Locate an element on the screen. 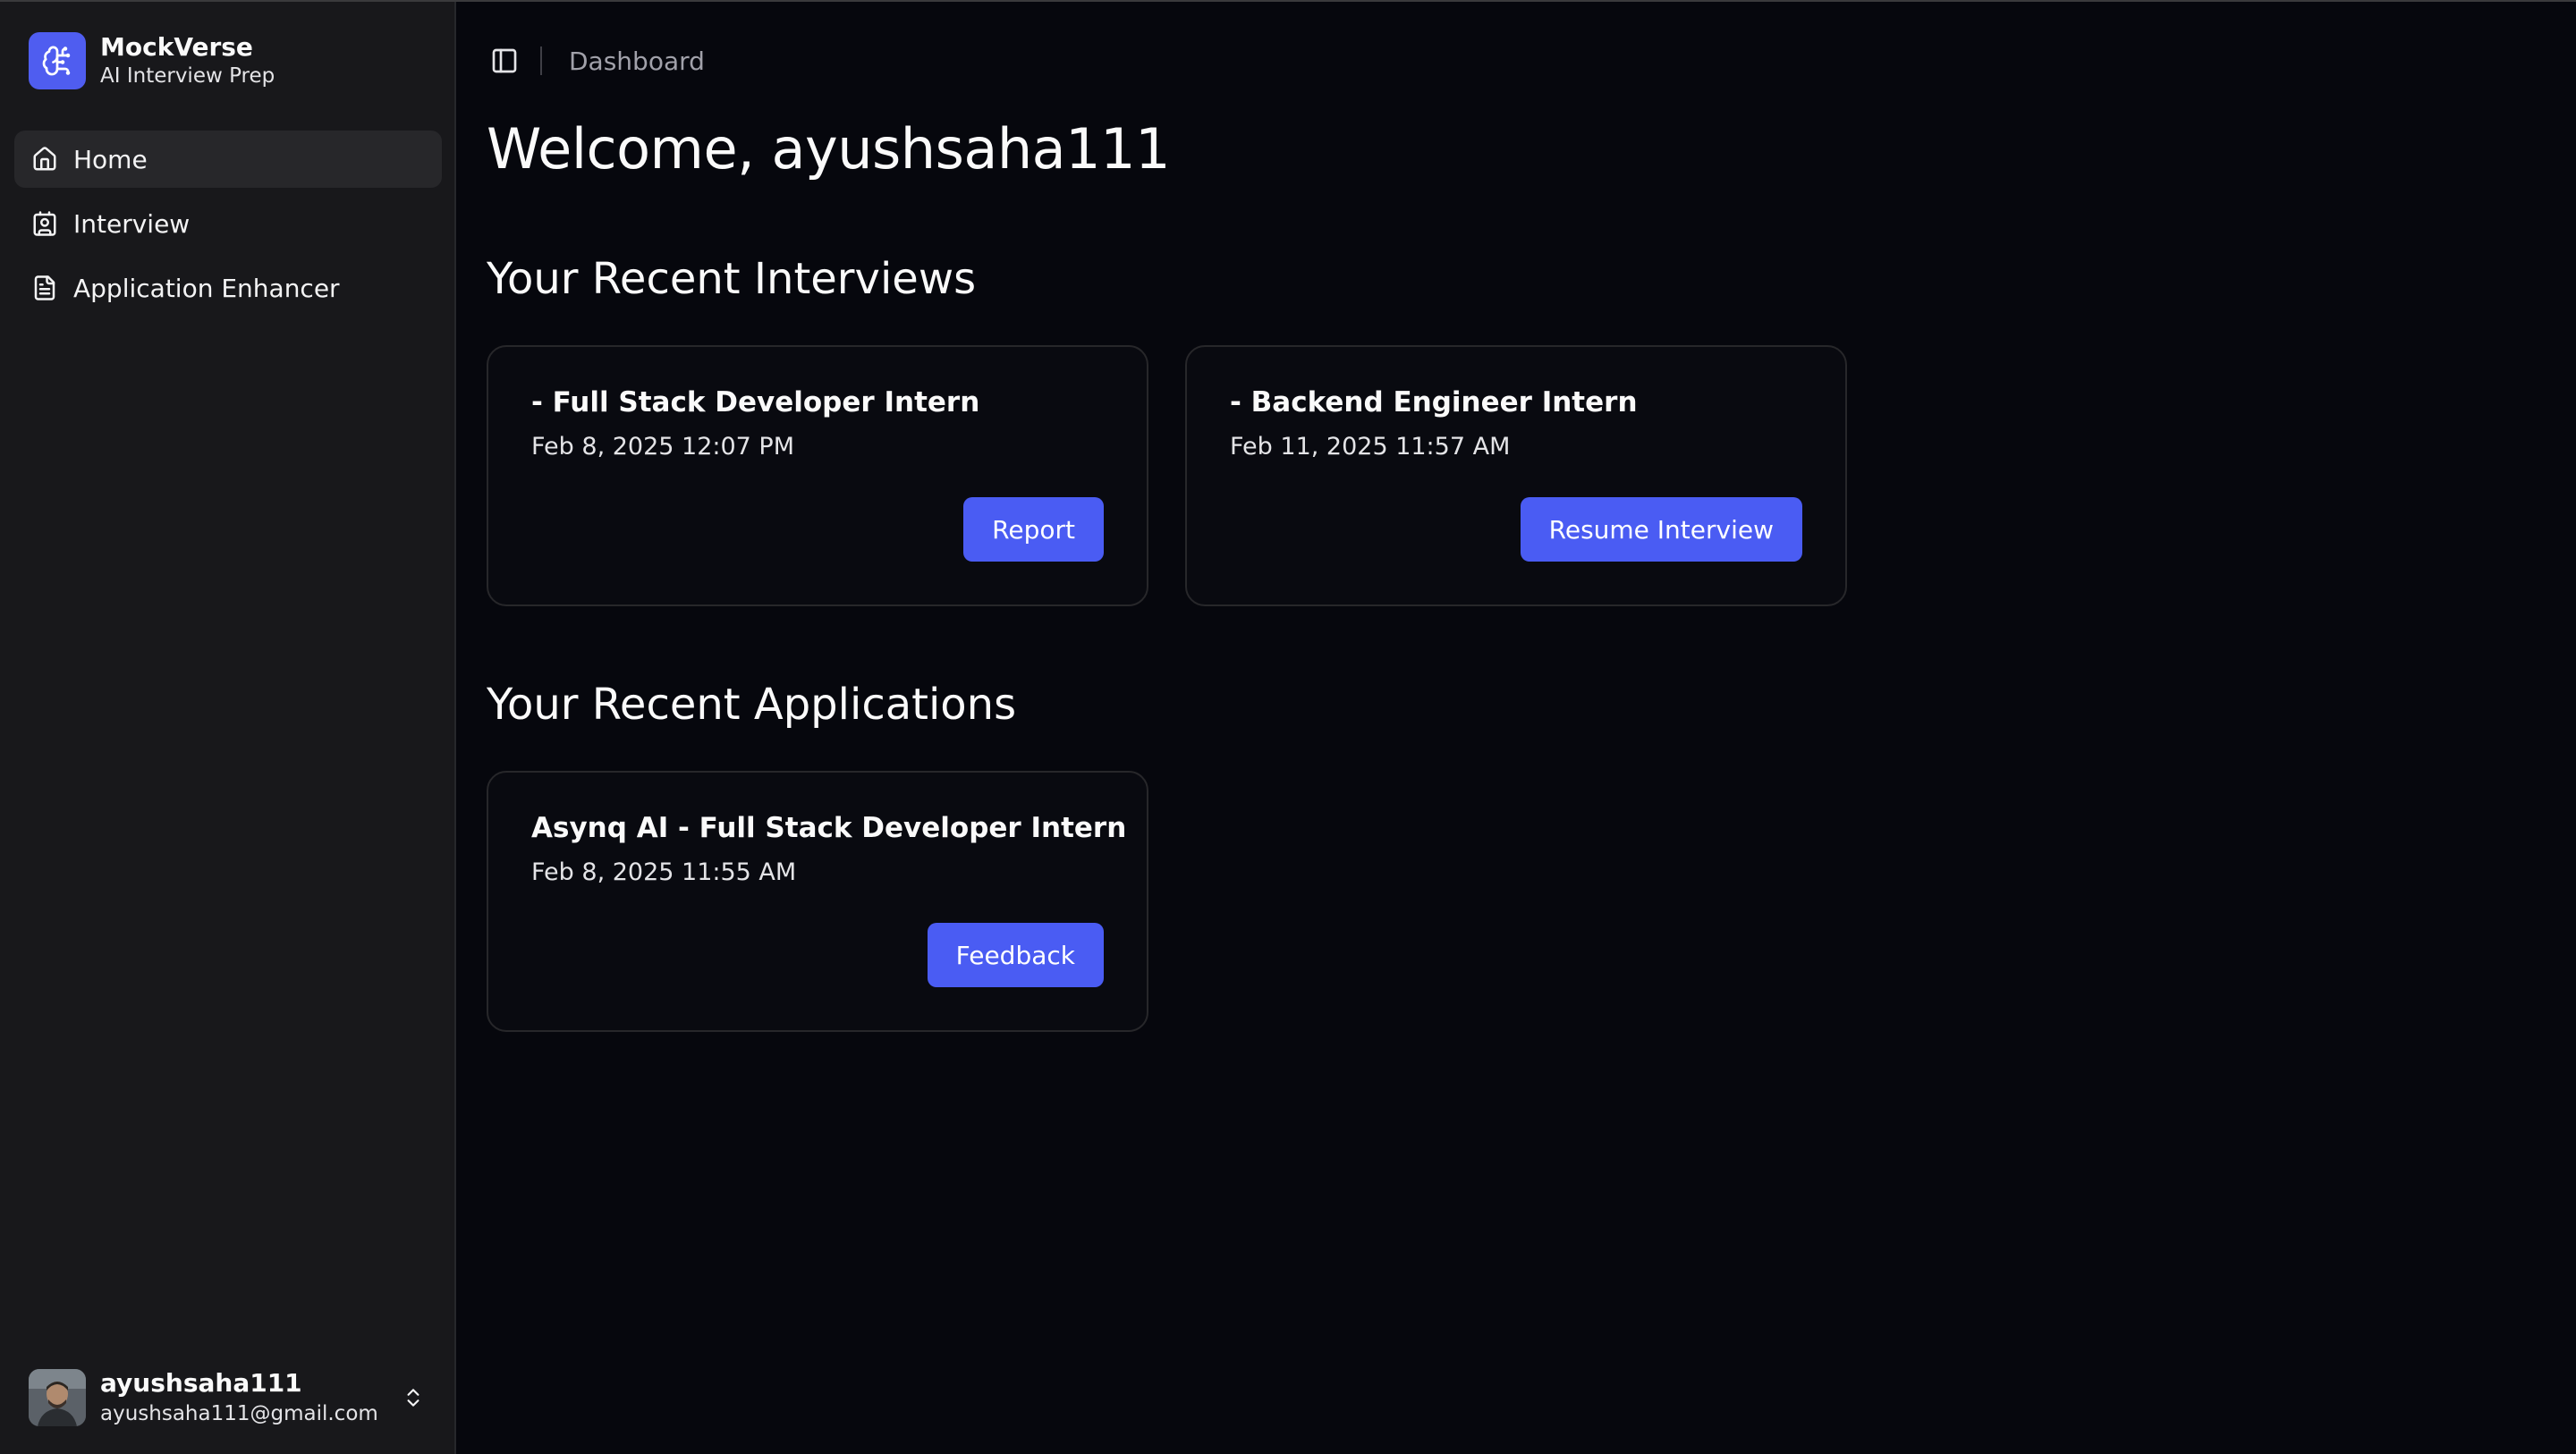 The height and width of the screenshot is (1454, 2576). sidebar-item-interview: Interview is located at coordinates (228, 223).